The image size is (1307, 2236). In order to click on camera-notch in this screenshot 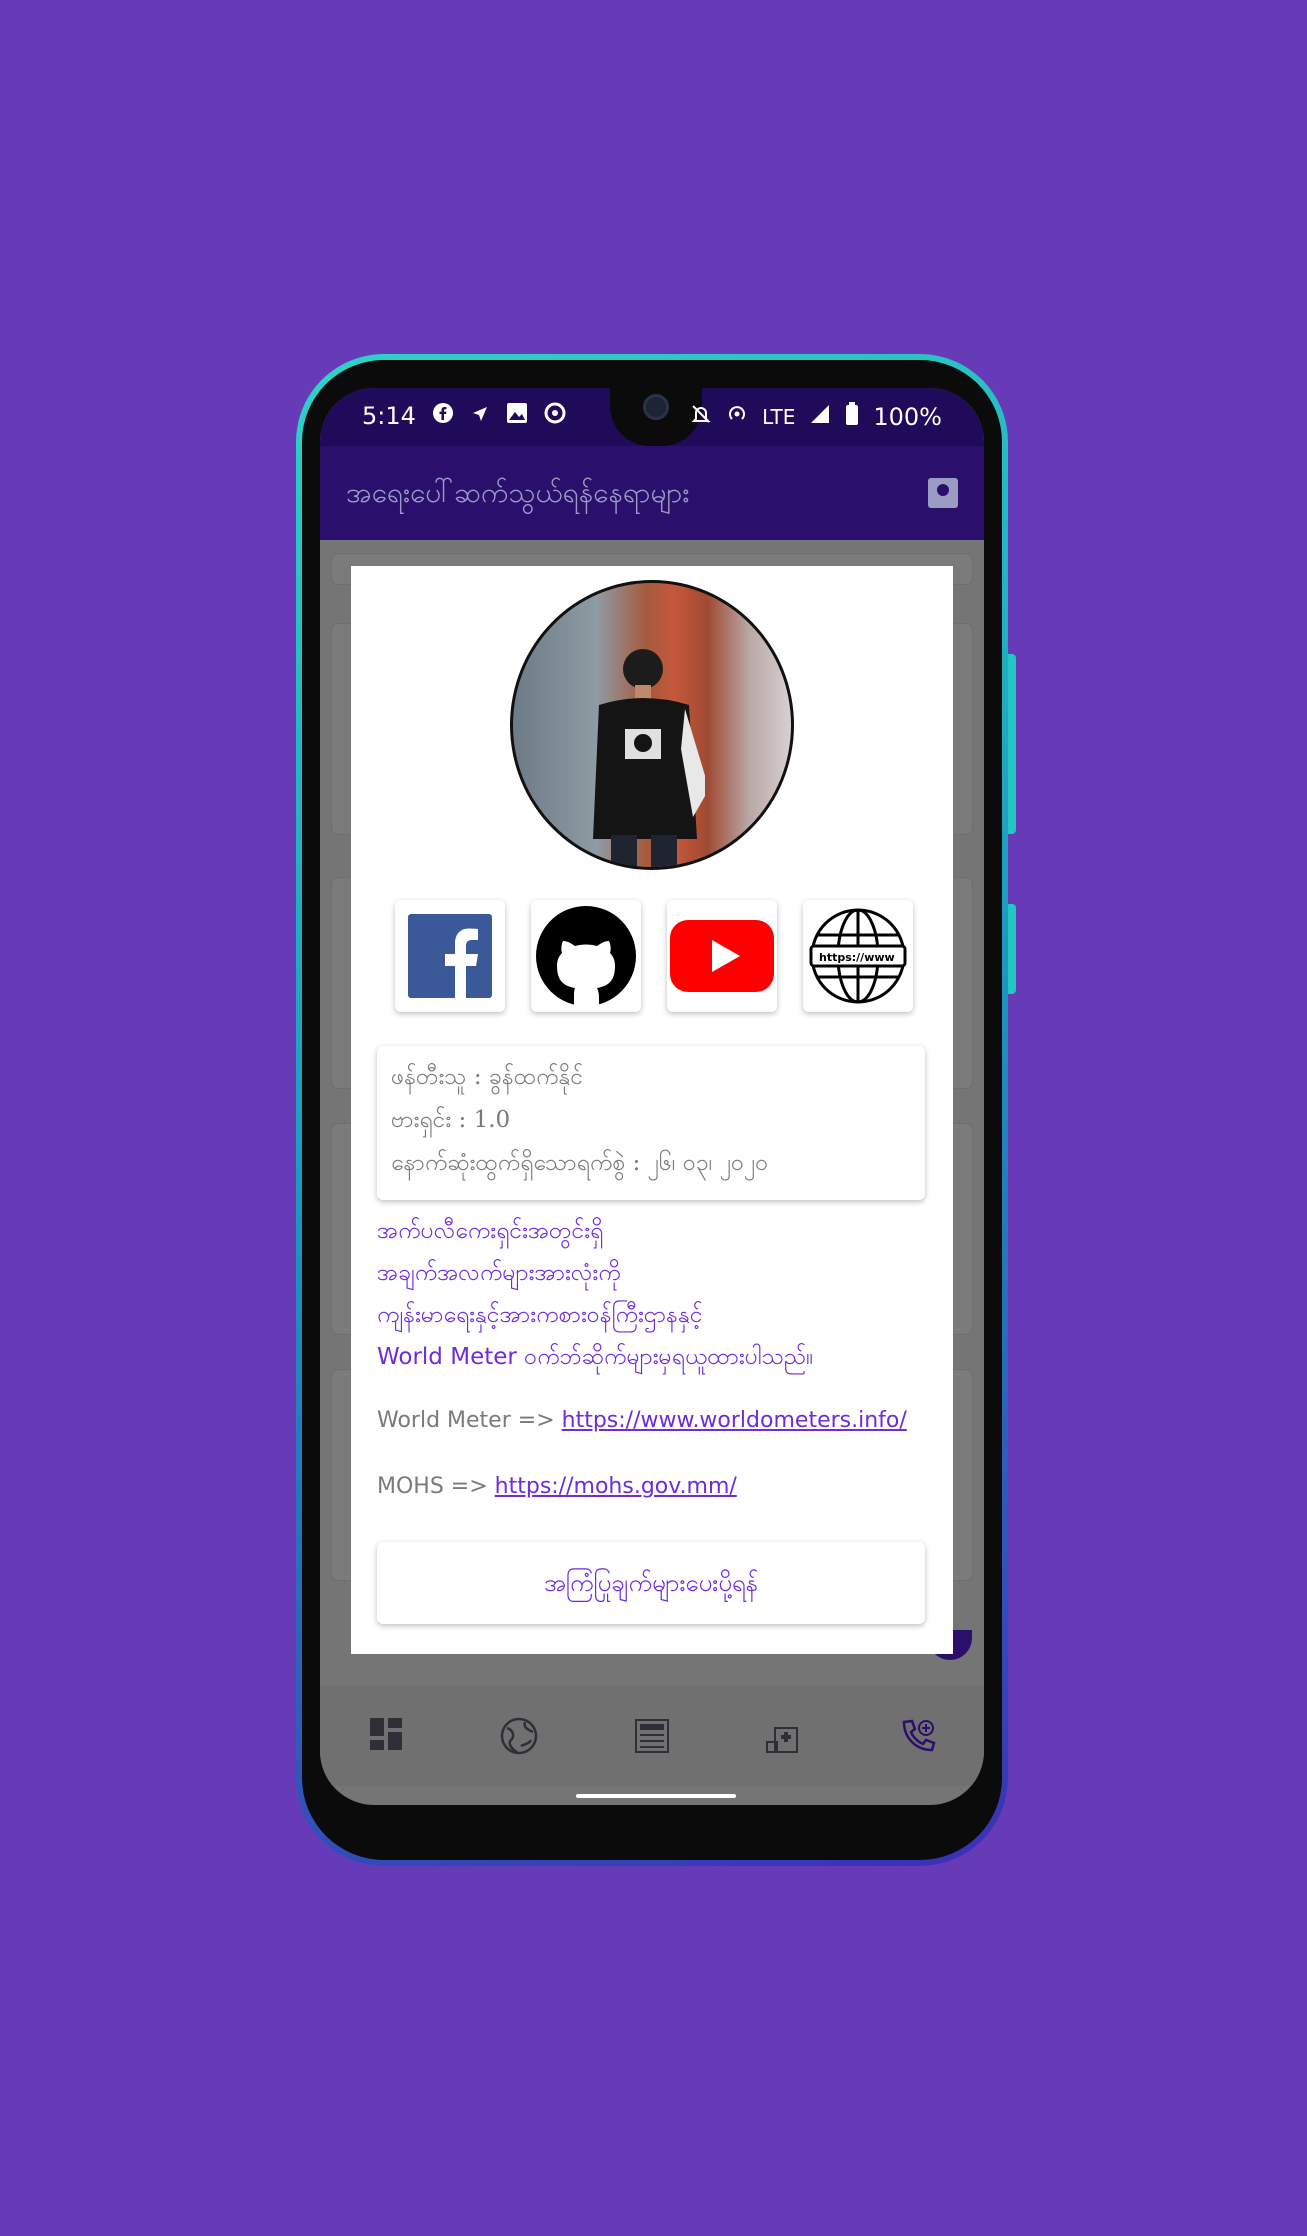, I will do `click(656, 417)`.